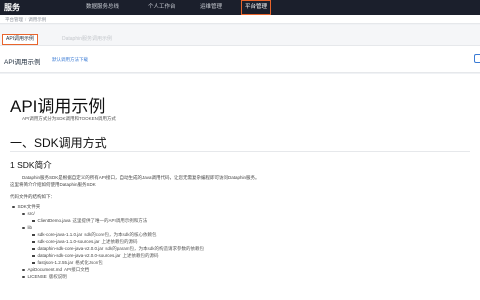  Describe the element at coordinates (27, 228) in the screenshot. I see `tree-item: lib` at that location.